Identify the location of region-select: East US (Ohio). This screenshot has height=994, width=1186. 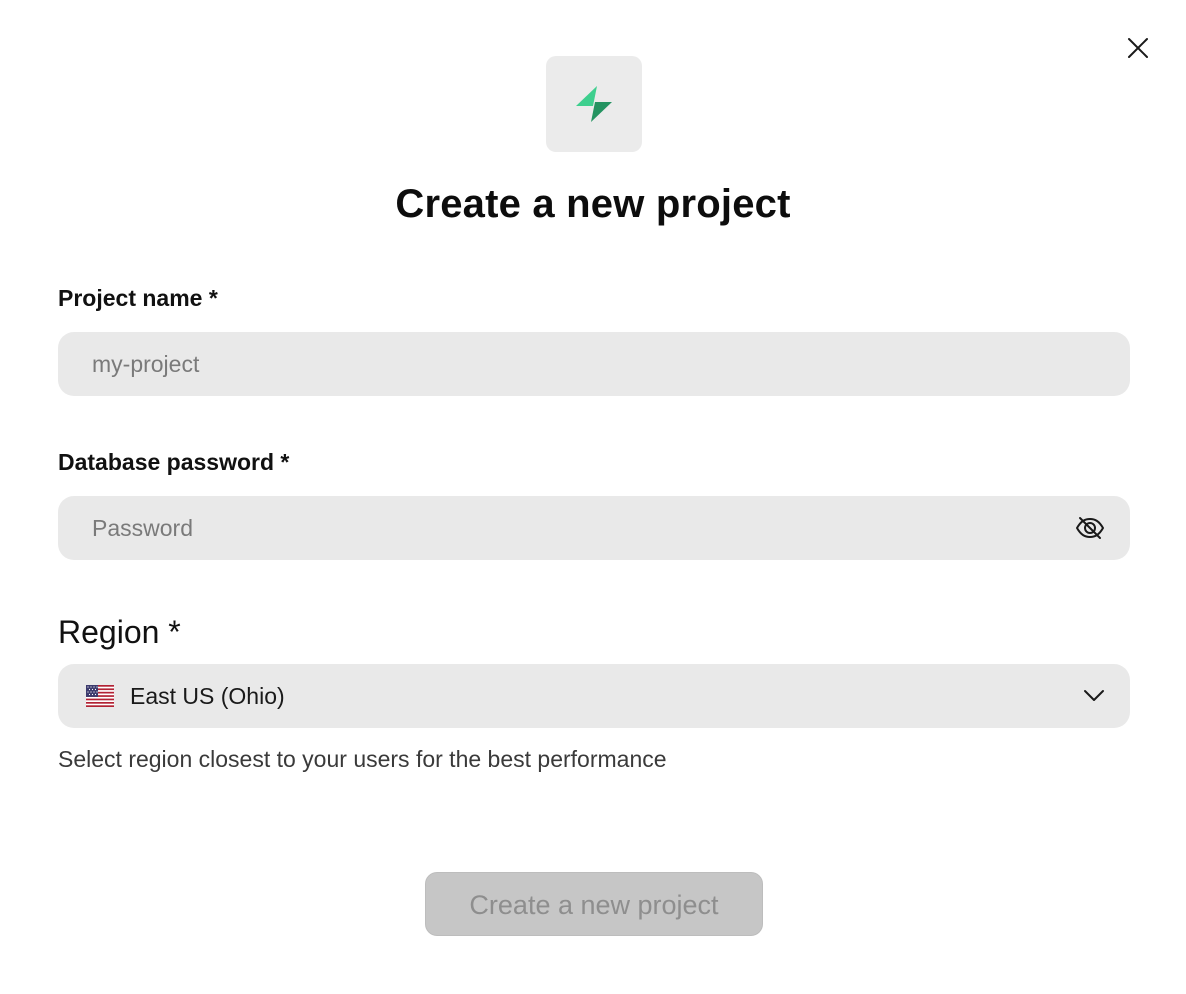
(594, 696).